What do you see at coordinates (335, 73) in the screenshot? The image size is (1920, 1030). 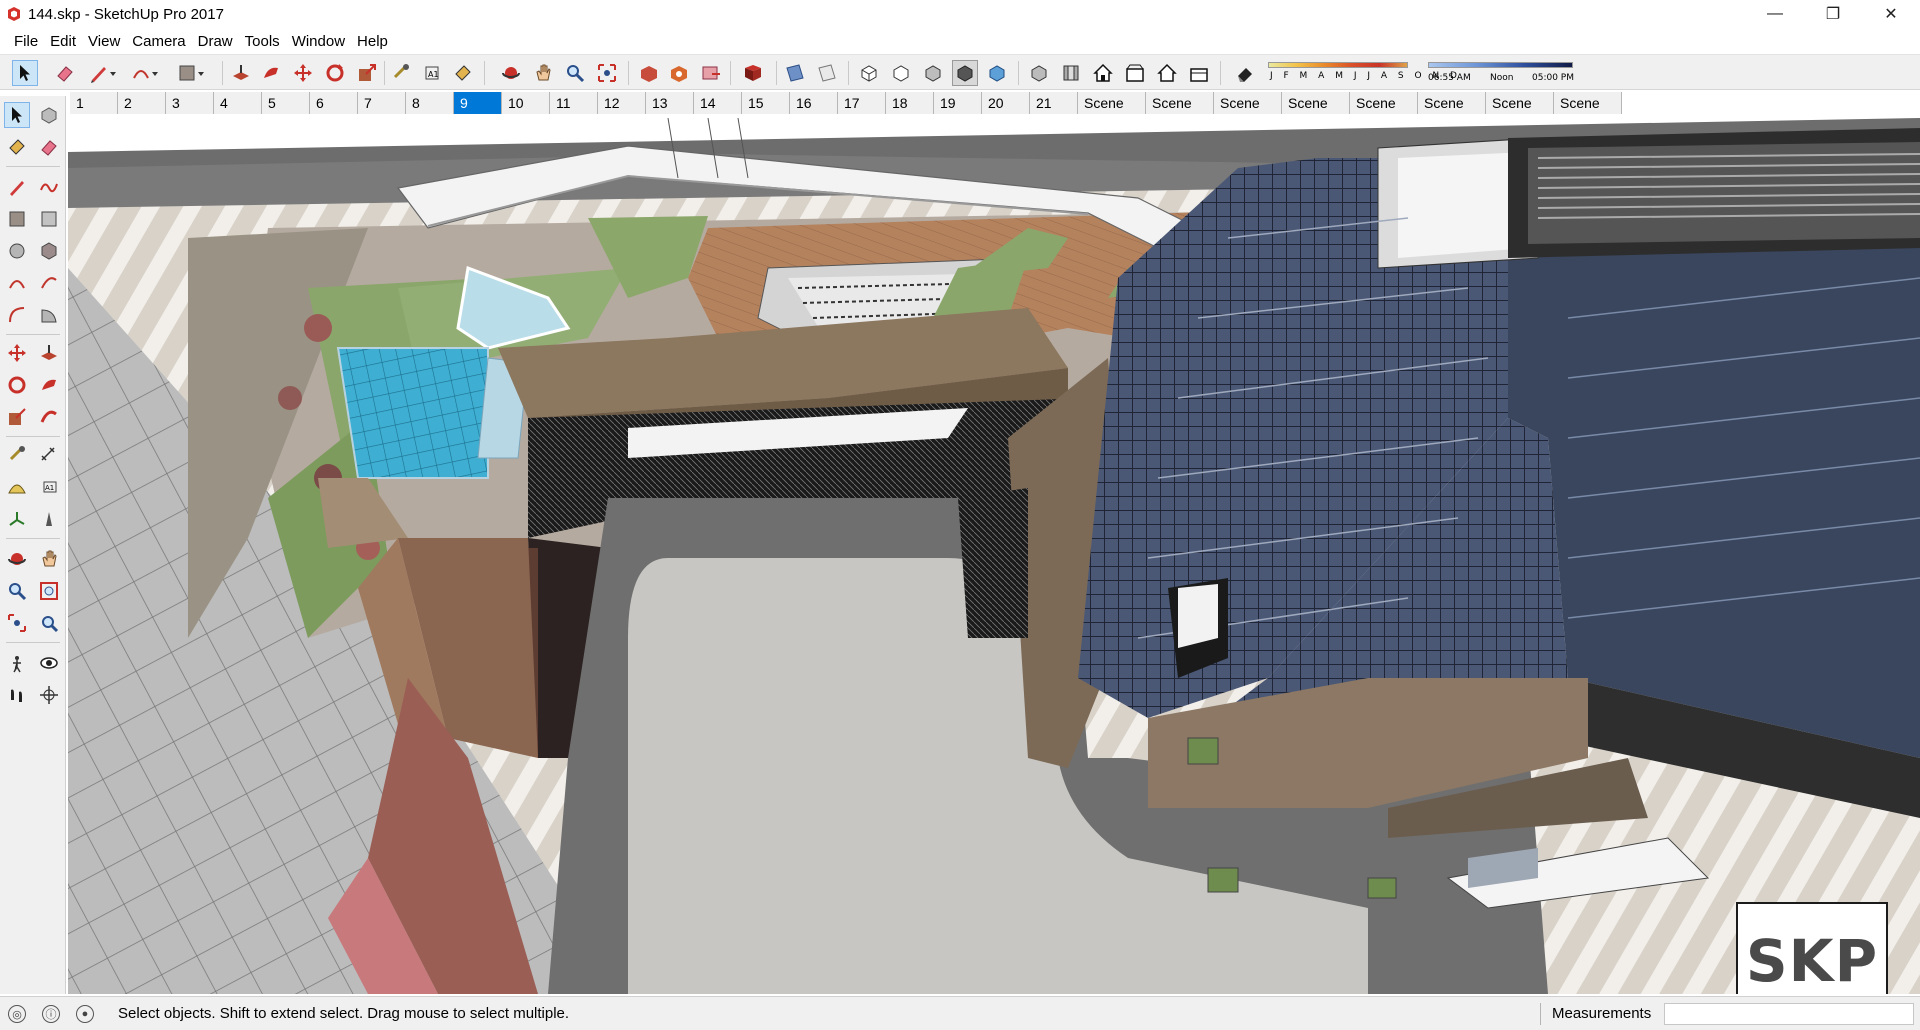 I see `rotate-tool-icon` at bounding box center [335, 73].